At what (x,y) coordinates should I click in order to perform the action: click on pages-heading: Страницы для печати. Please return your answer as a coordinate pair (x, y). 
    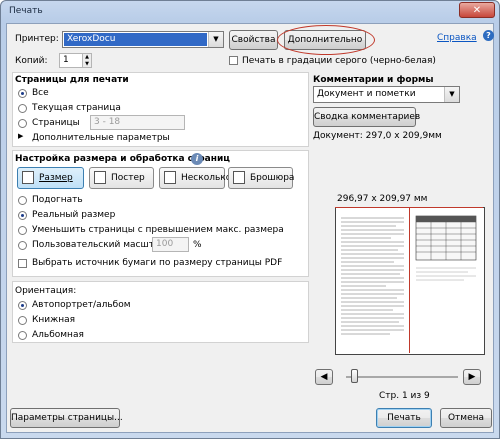
    Looking at the image, I should click on (72, 80).